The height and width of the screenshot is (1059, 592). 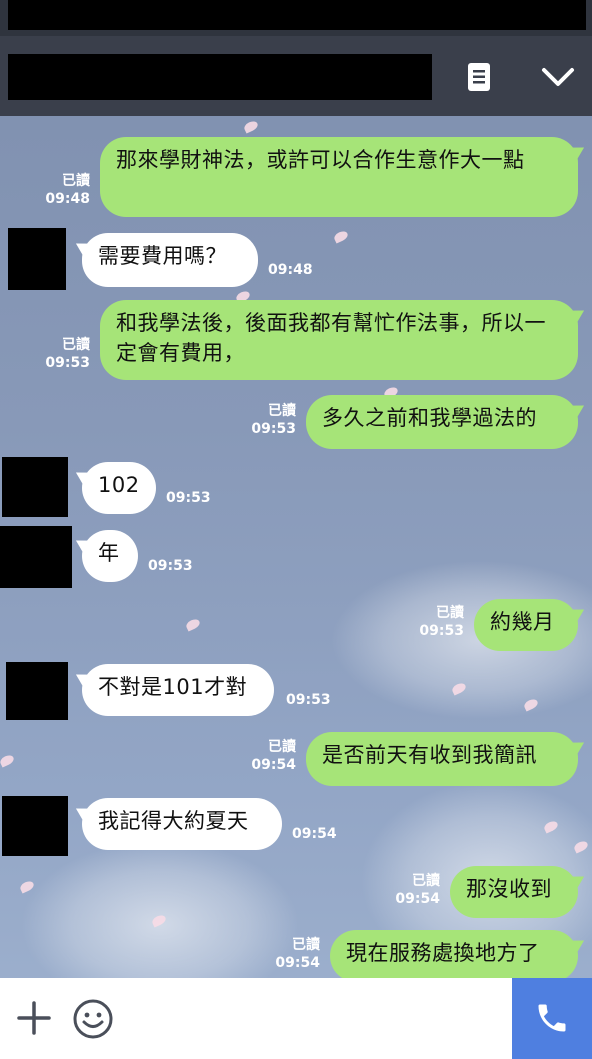 I want to click on message-text: 需要費用嗎？, so click(x=162, y=256).